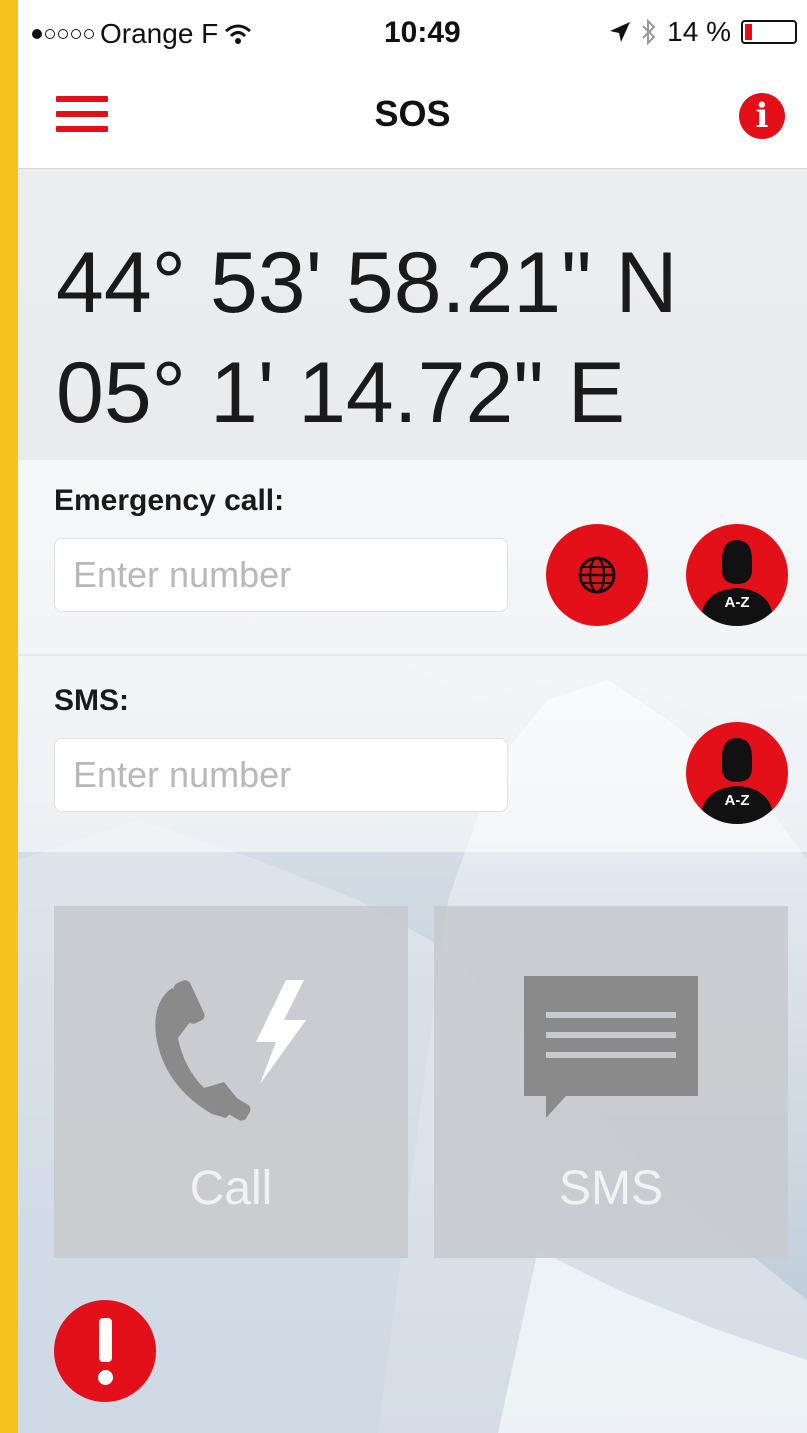 The width and height of the screenshot is (807, 1433). What do you see at coordinates (737, 575) in the screenshot?
I see `emergency-contacts-button: A-Z` at bounding box center [737, 575].